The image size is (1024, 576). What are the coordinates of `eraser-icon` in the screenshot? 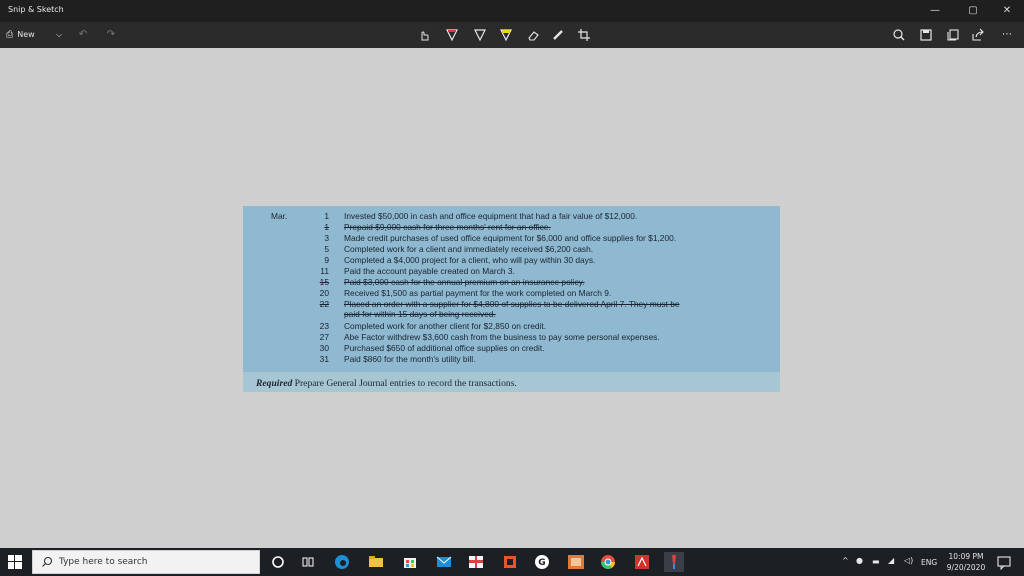 It's located at (533, 35).